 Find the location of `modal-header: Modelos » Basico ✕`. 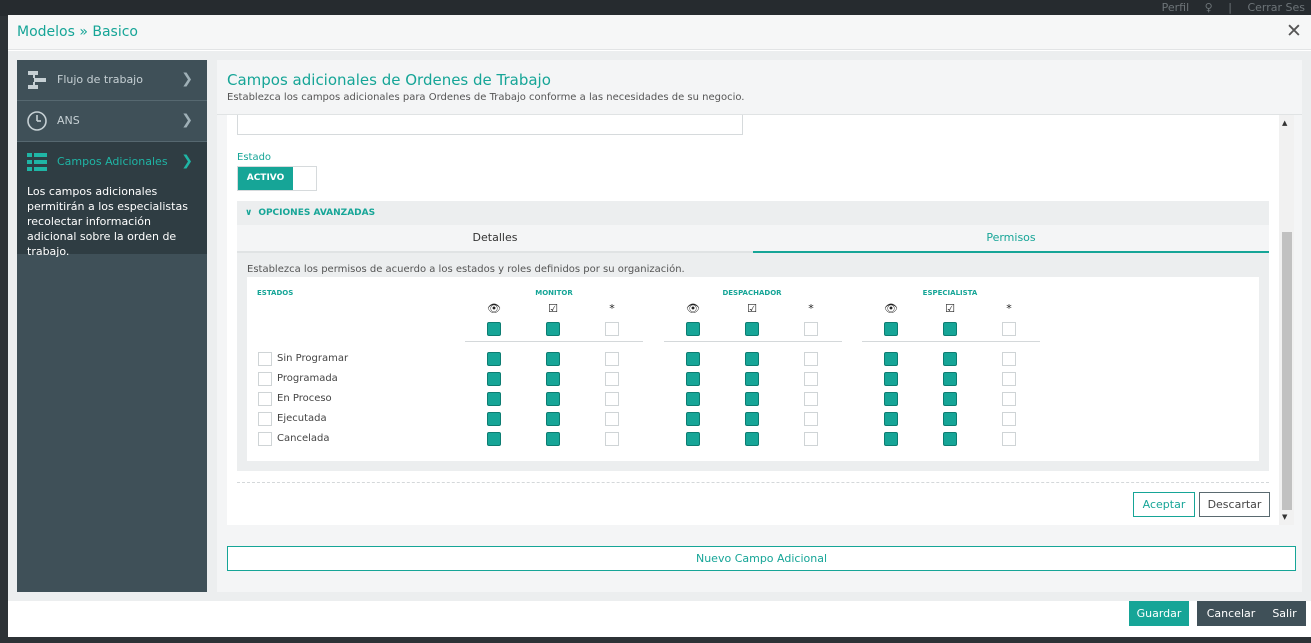

modal-header: Modelos » Basico ✕ is located at coordinates (659, 32).